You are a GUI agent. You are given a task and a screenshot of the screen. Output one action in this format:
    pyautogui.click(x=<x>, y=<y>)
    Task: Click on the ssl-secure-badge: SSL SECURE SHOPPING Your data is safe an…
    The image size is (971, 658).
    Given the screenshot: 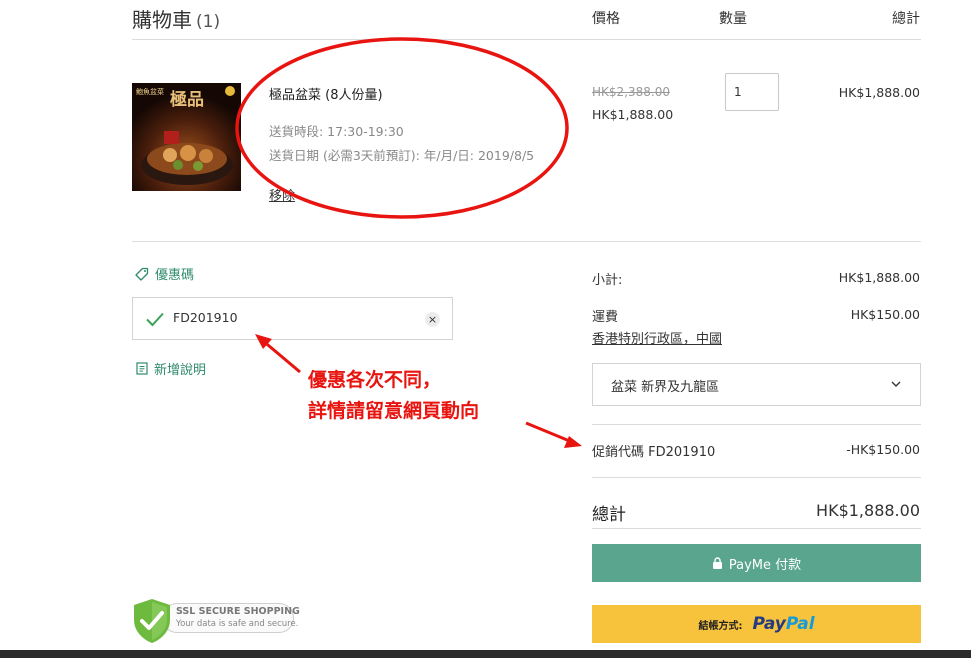 What is the action you would take?
    pyautogui.click(x=216, y=621)
    